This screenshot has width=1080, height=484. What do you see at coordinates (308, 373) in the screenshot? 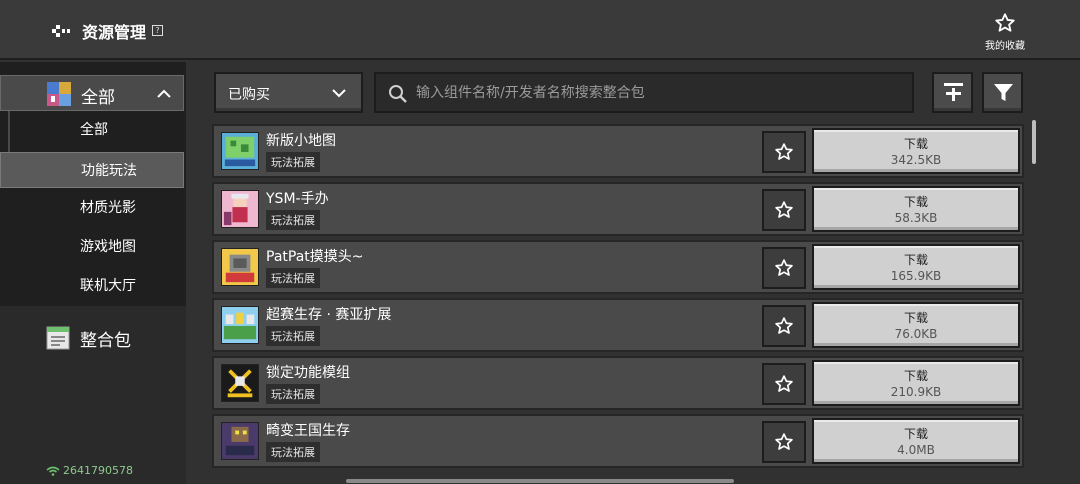
I see `item-name: 锁定功能模组` at bounding box center [308, 373].